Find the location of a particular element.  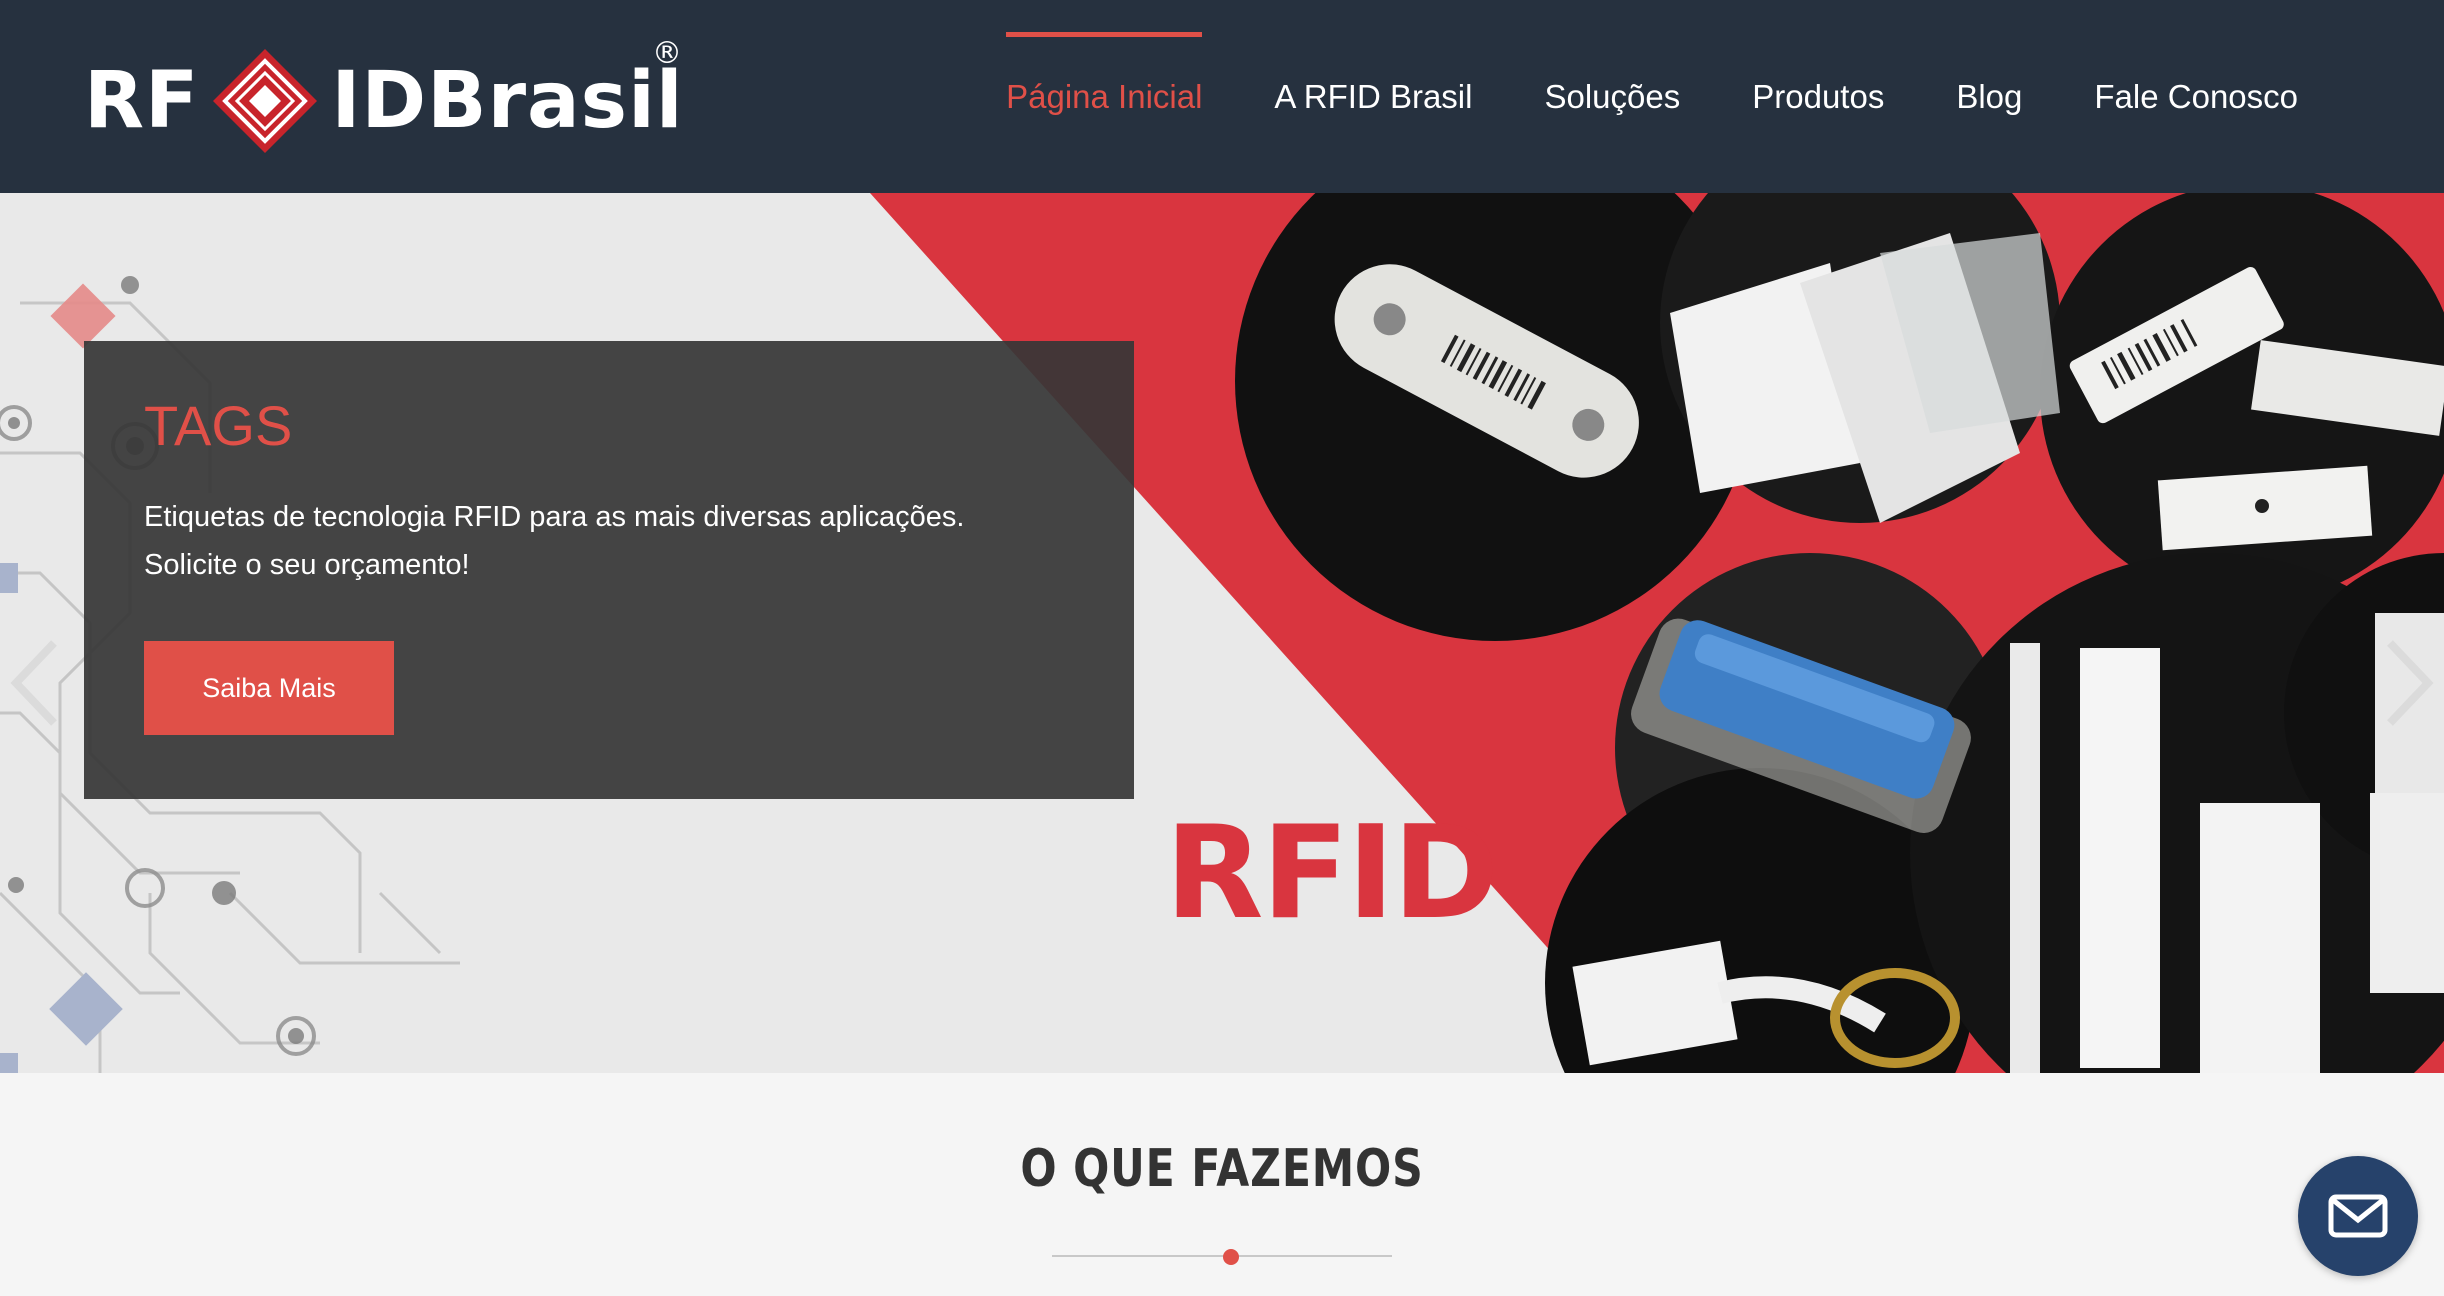

nav-item-home: Página Inicial is located at coordinates (1104, 96).